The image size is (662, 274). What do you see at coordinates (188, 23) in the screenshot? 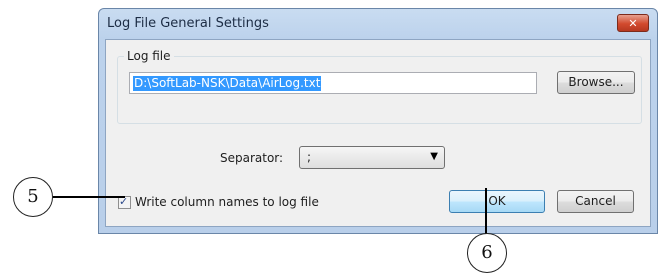
I see `dialog-title: Log File General Settings` at bounding box center [188, 23].